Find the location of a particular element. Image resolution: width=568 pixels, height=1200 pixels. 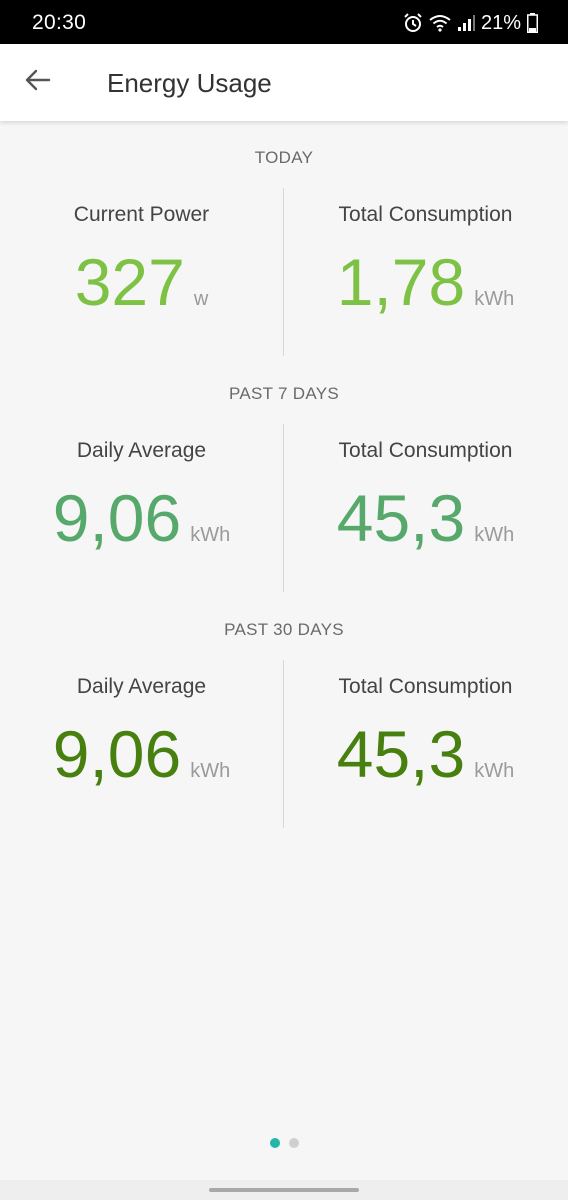

stat-value: 1,78 is located at coordinates (401, 282).